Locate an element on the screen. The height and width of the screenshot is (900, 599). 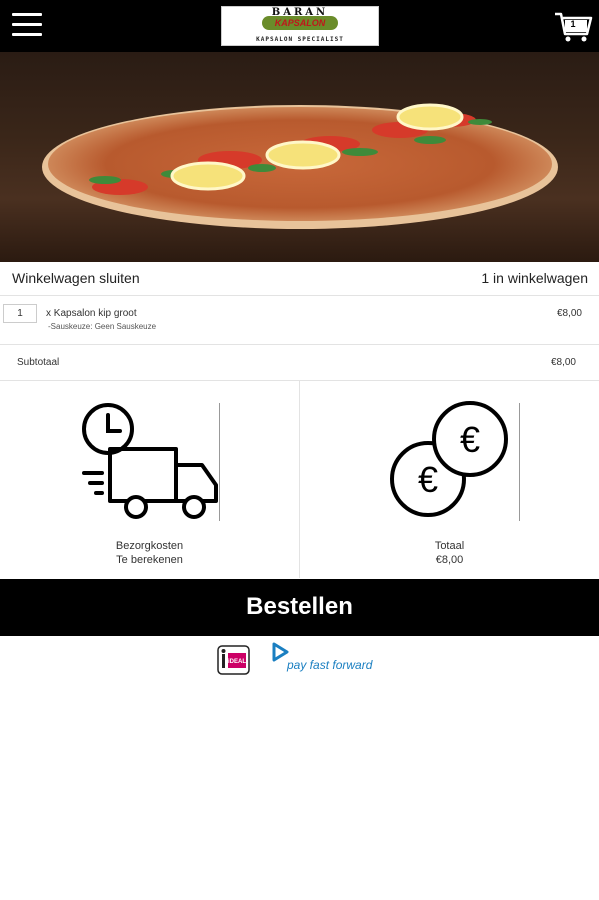
cart-badge: 1 is located at coordinates (573, 24).